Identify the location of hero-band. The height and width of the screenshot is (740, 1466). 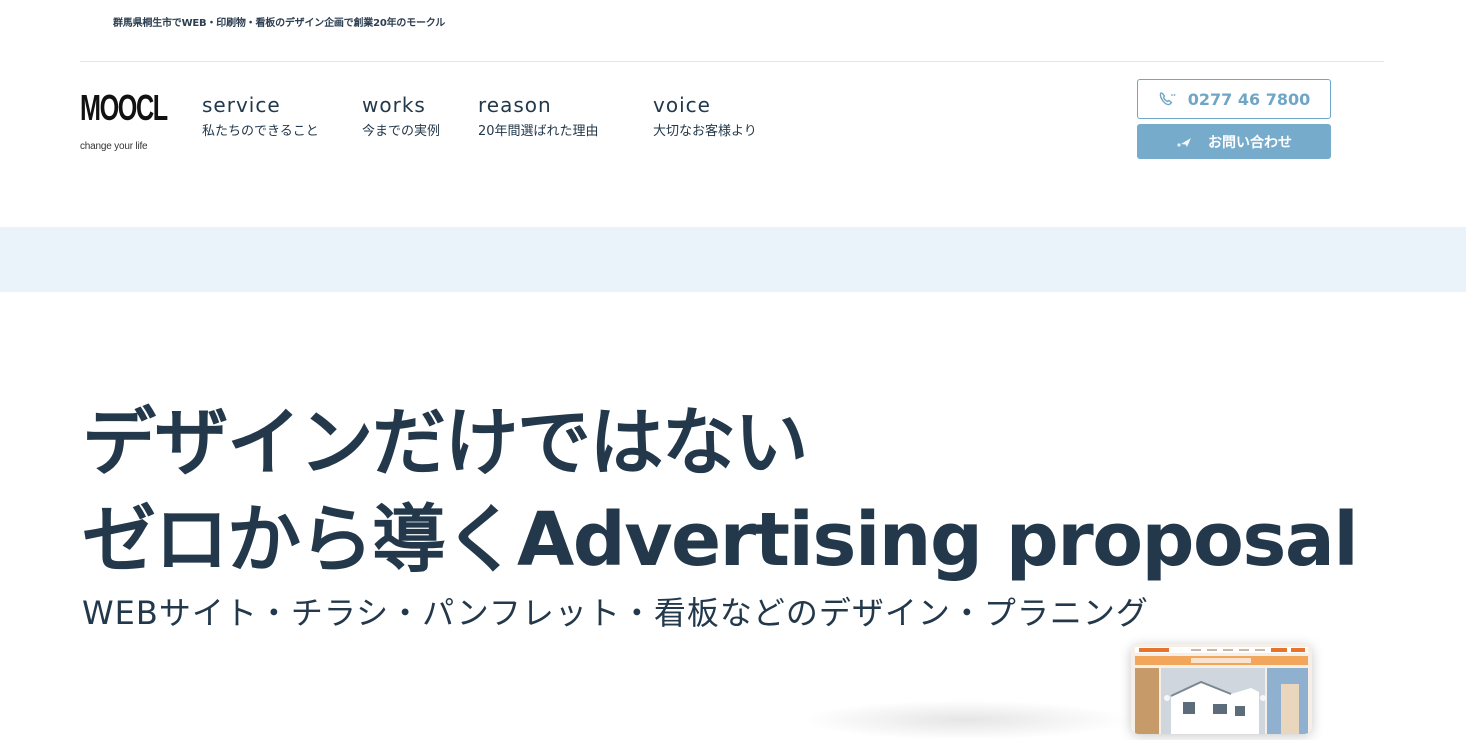
(733, 259).